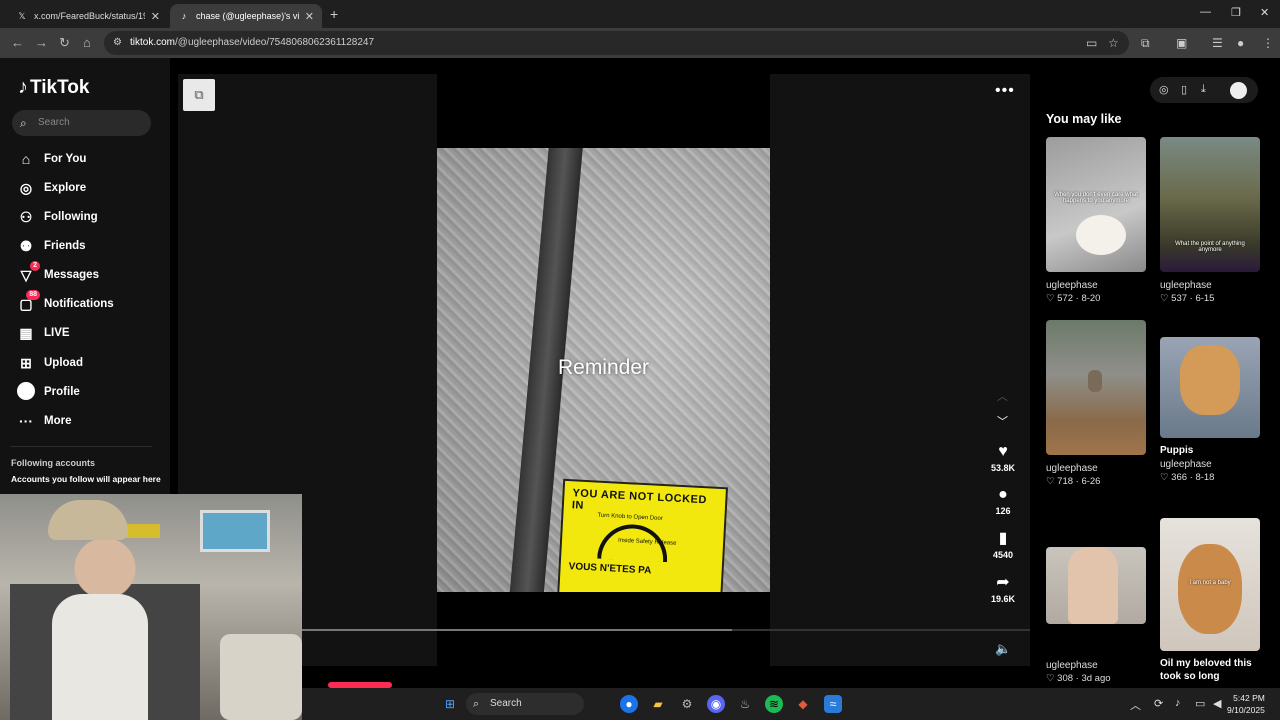  Describe the element at coordinates (1177, 450) in the screenshot. I see `card-title: Puppis` at that location.